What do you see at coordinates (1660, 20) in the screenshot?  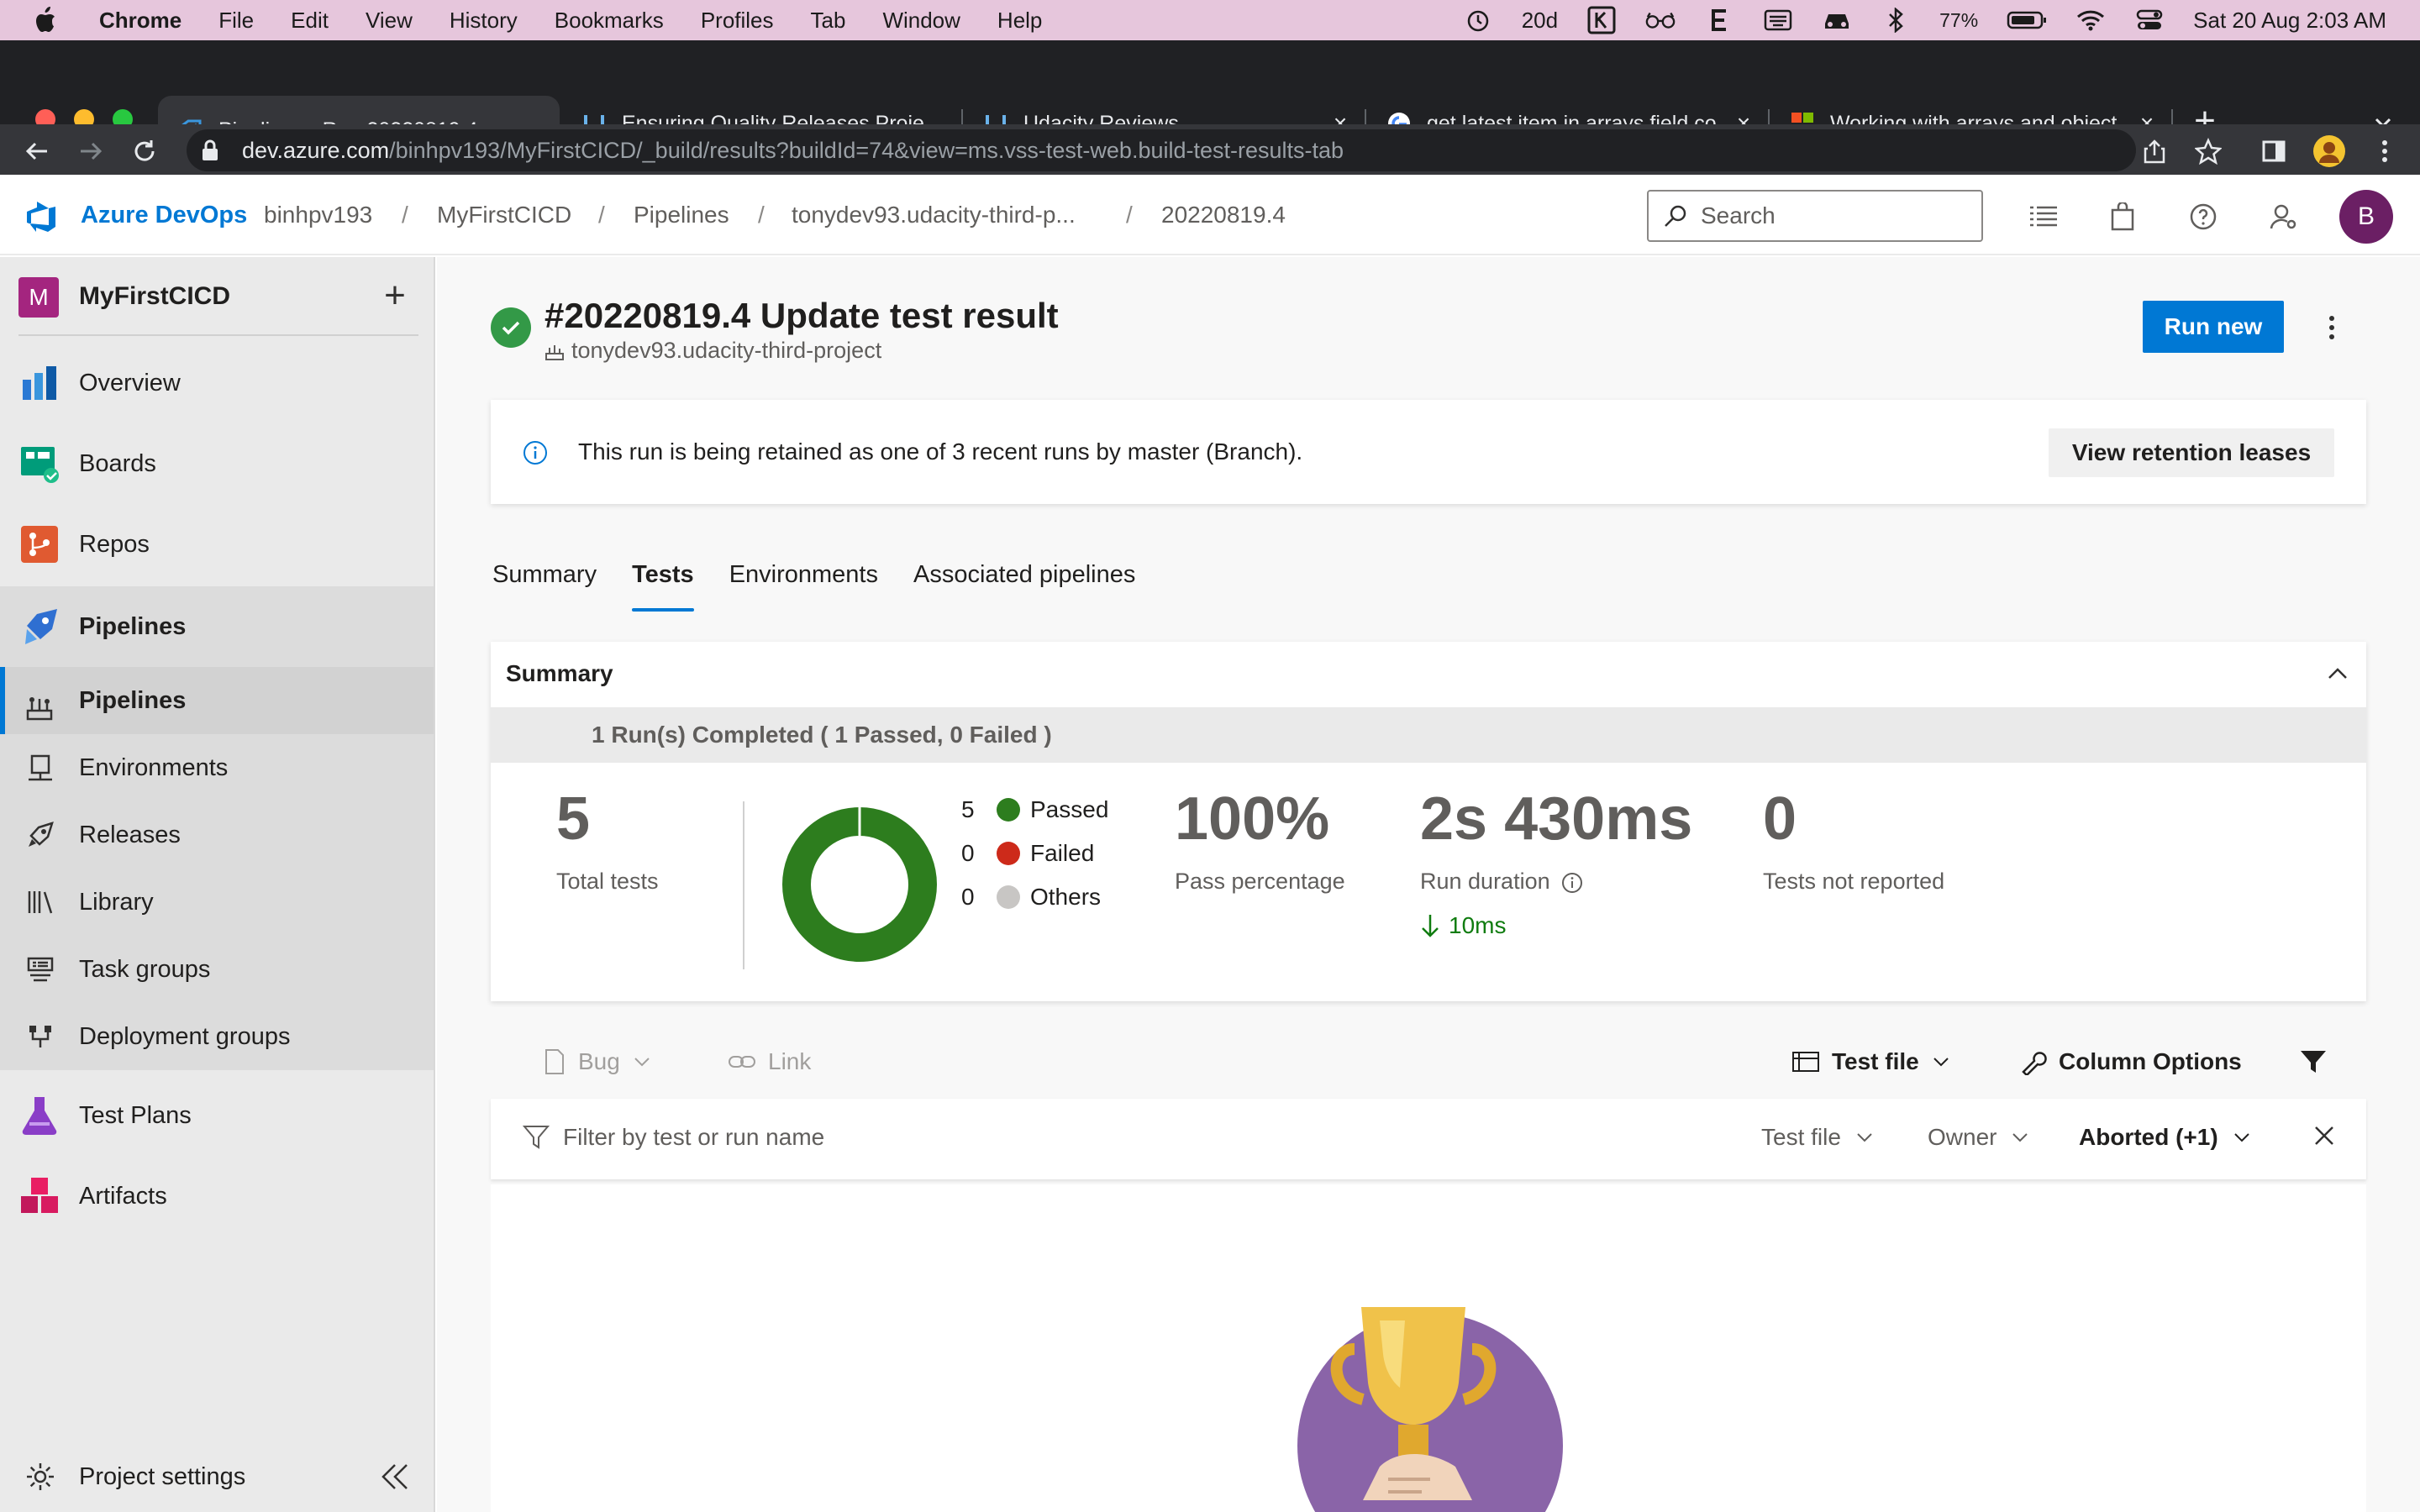 I see `glasses-icon` at bounding box center [1660, 20].